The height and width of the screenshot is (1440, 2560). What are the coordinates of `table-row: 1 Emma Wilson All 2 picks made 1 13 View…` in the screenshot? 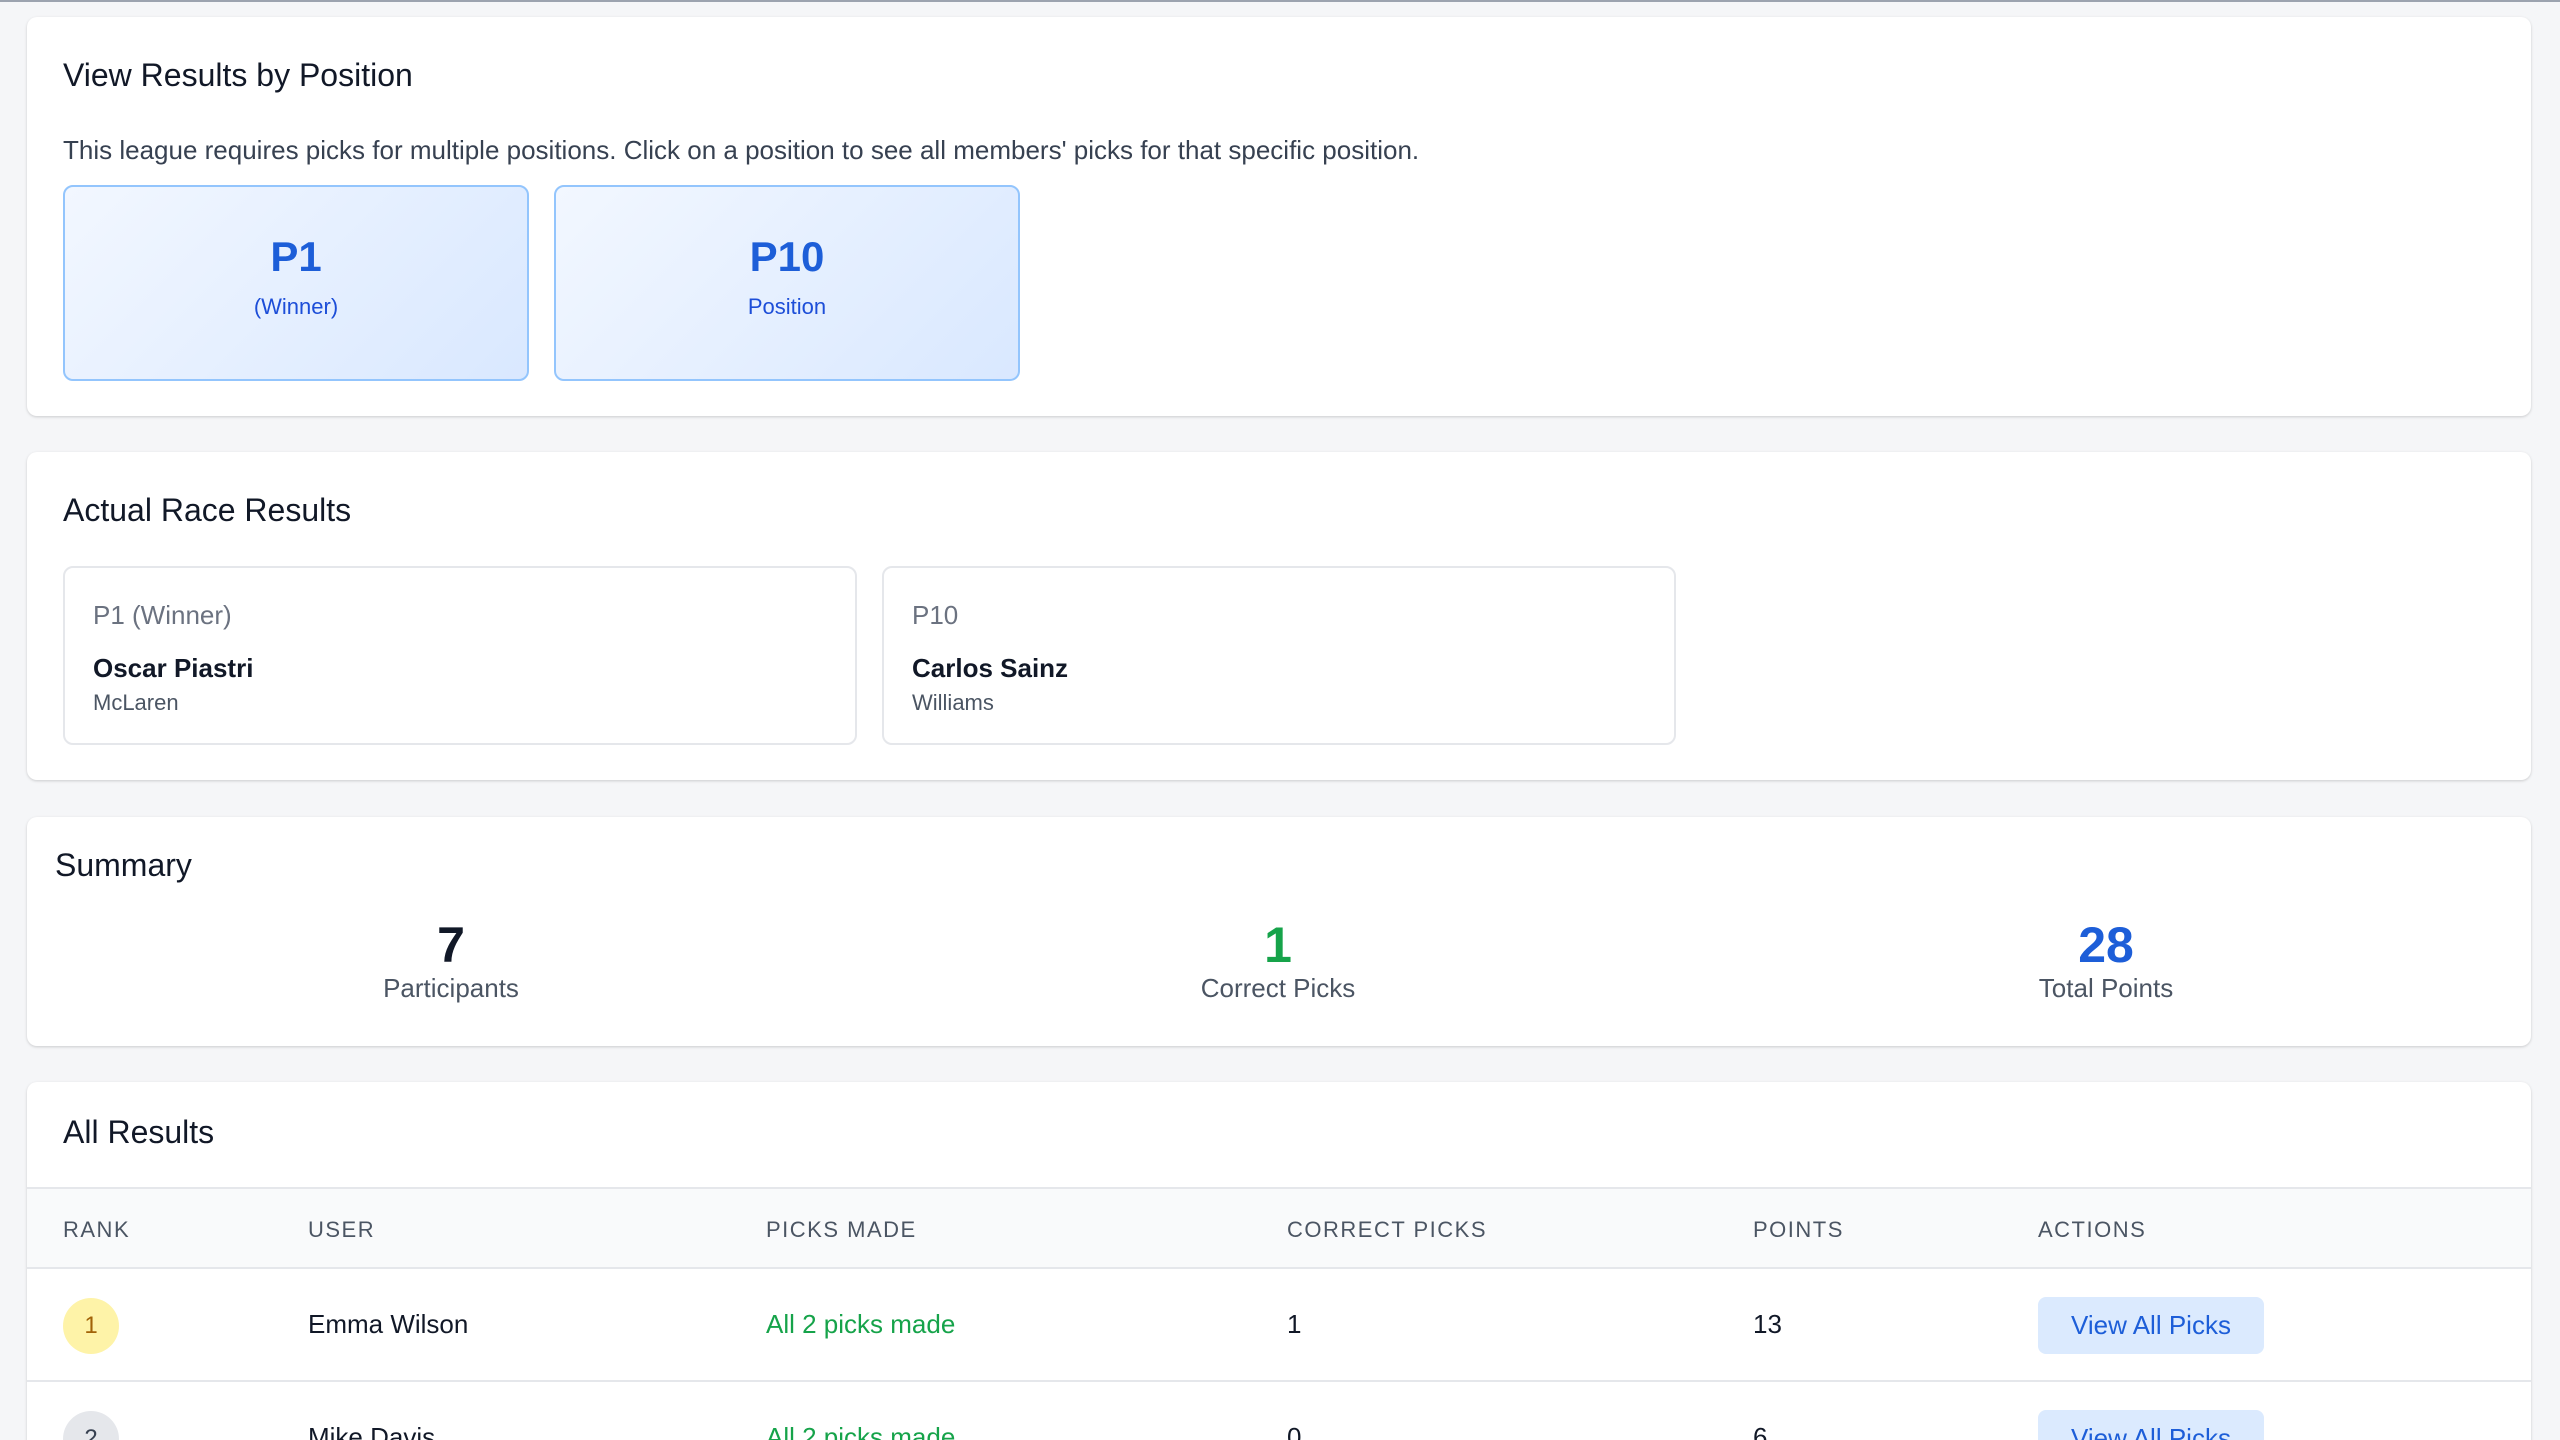 It's located at (1279, 1325).